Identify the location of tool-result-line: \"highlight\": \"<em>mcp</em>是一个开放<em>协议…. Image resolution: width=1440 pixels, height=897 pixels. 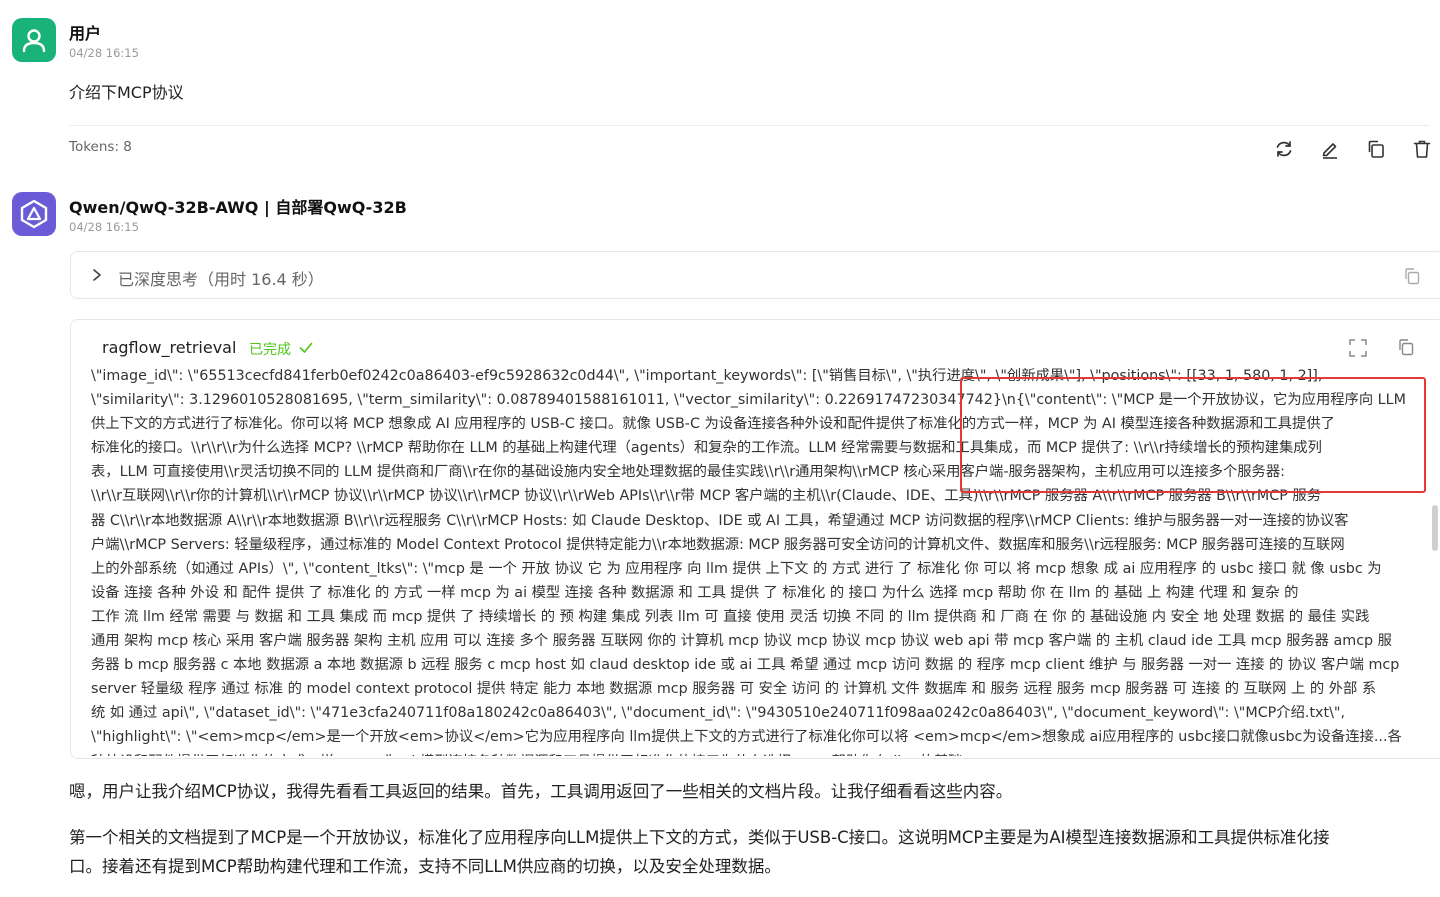
(746, 737).